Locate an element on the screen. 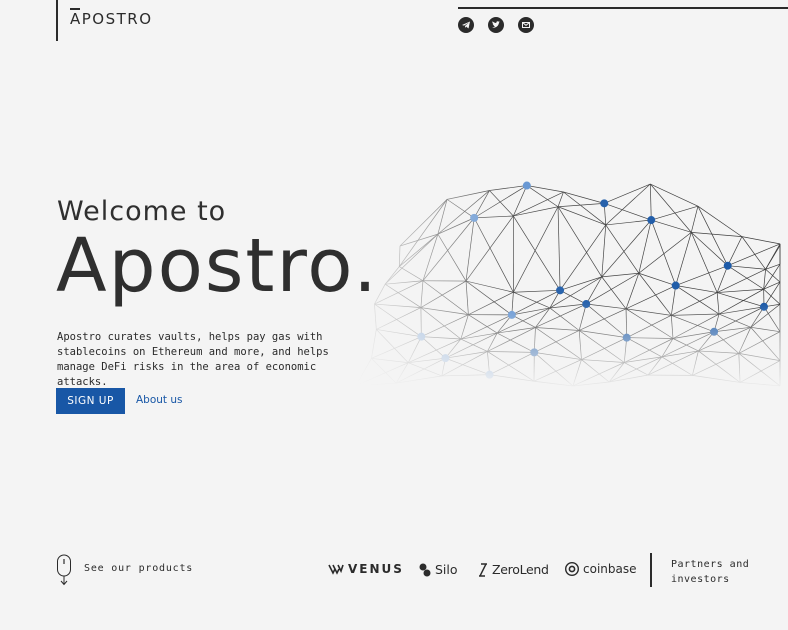 Image resolution: width=788 pixels, height=630 pixels. coinbase-logo-icon is located at coordinates (572, 569).